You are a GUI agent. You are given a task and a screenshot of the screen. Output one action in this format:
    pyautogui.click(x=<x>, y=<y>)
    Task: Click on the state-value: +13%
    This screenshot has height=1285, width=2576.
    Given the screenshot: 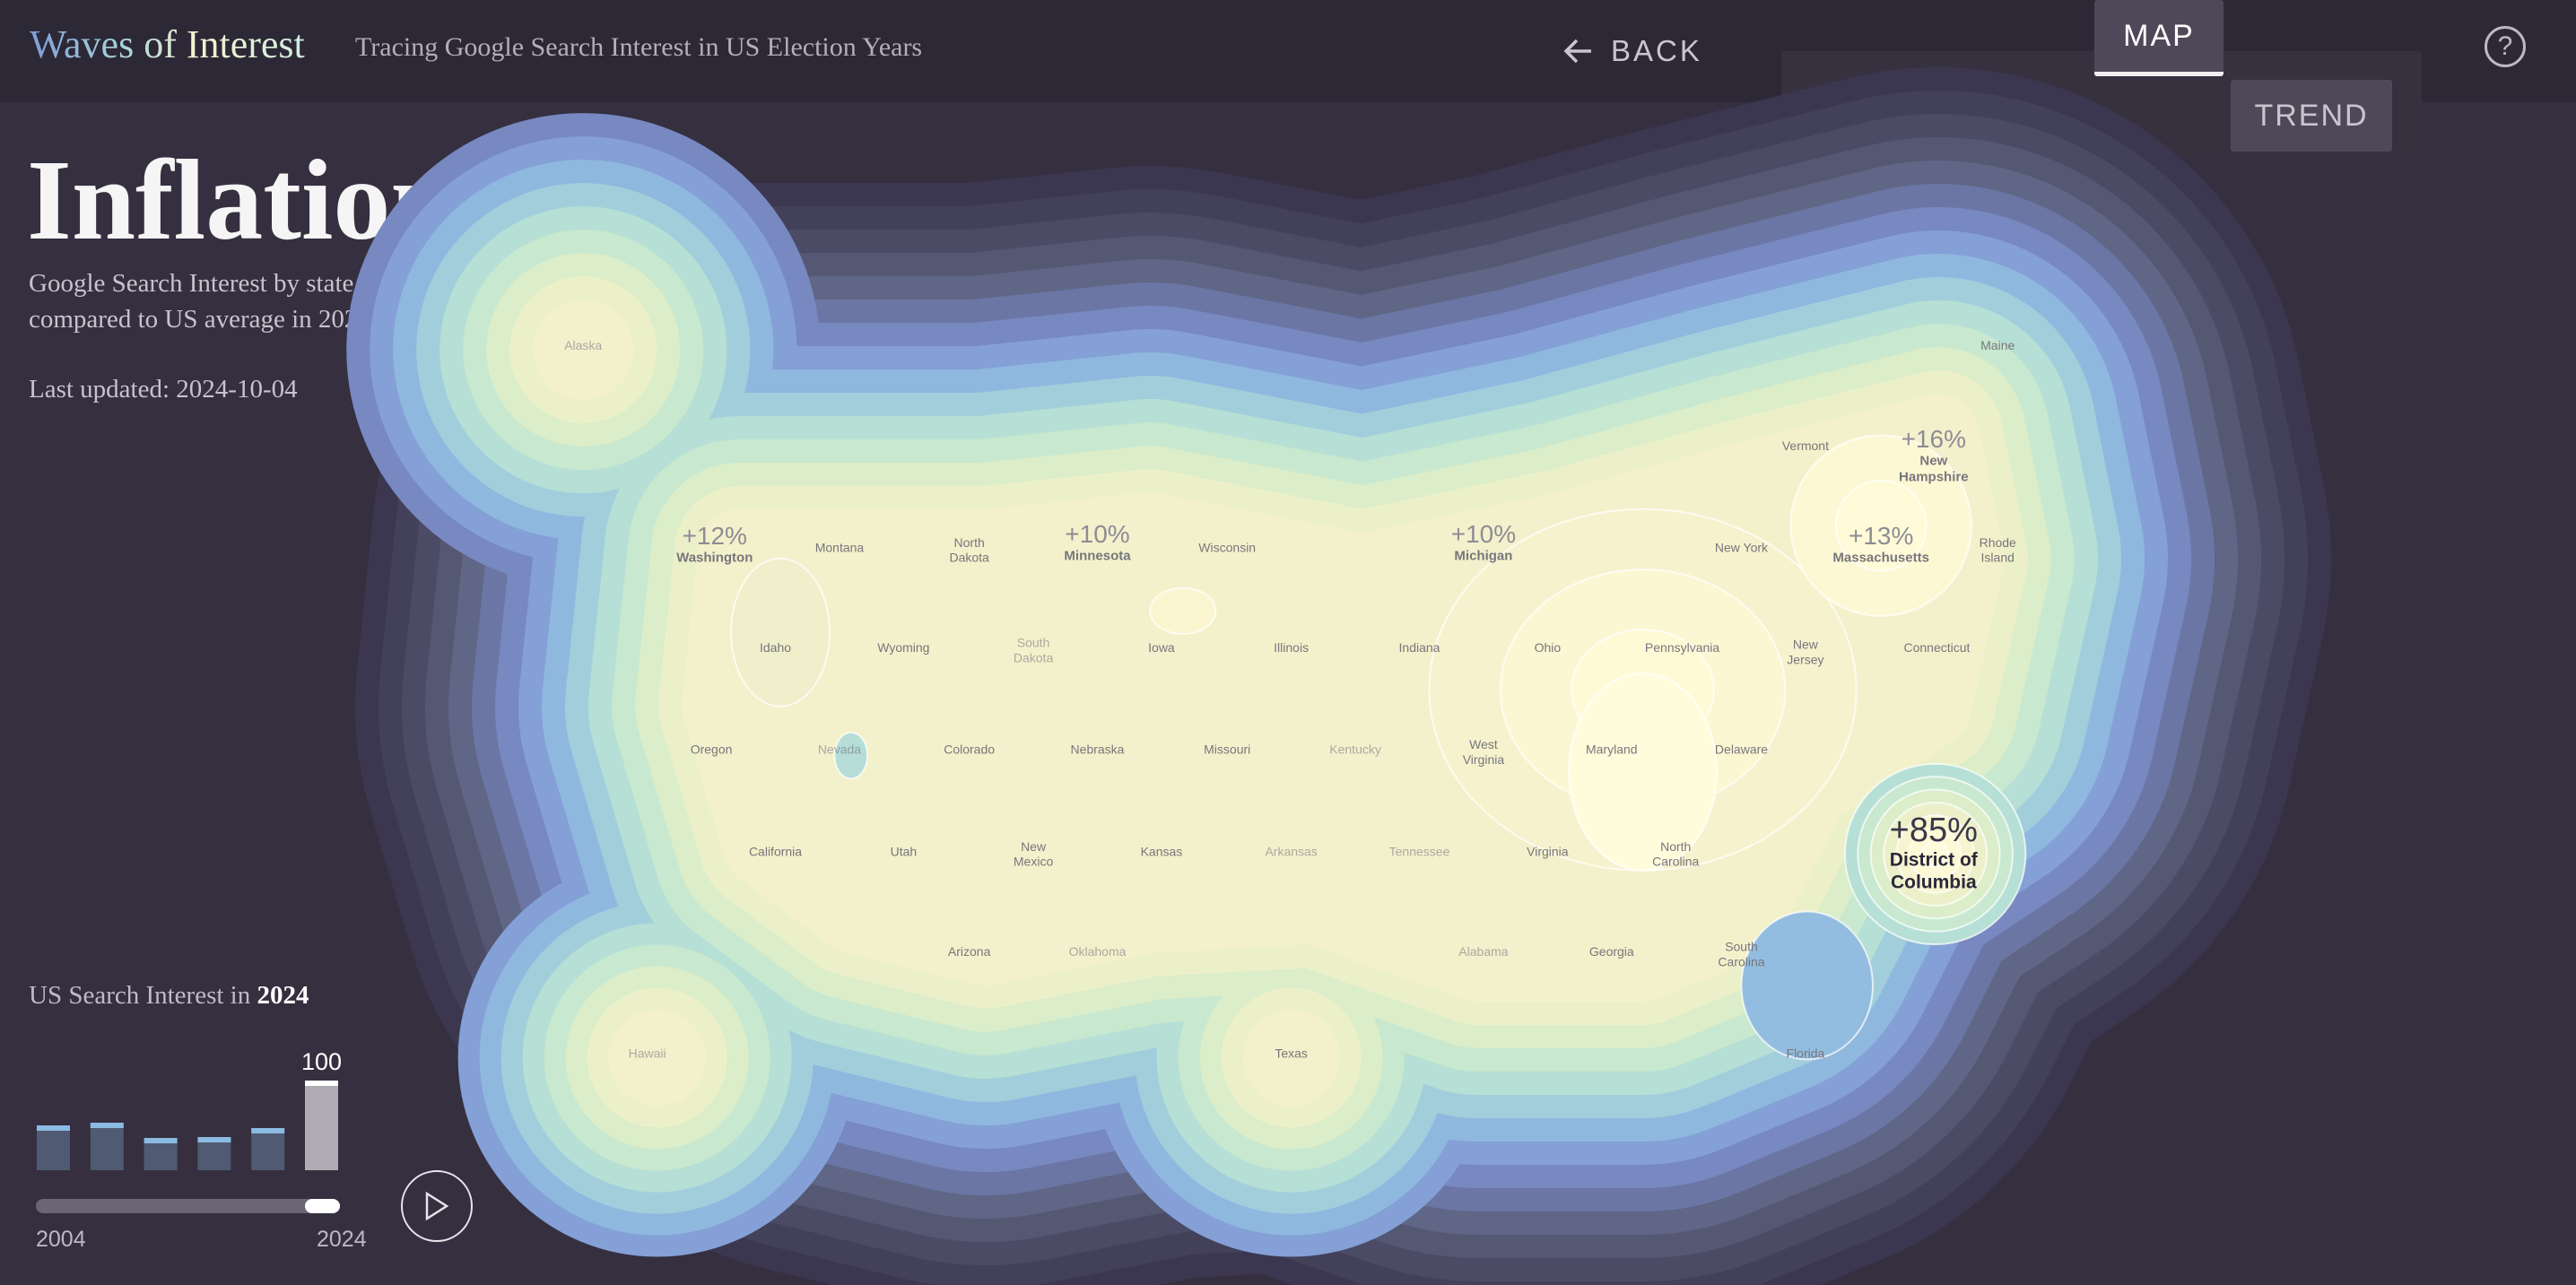 What is the action you would take?
    pyautogui.click(x=1881, y=536)
    